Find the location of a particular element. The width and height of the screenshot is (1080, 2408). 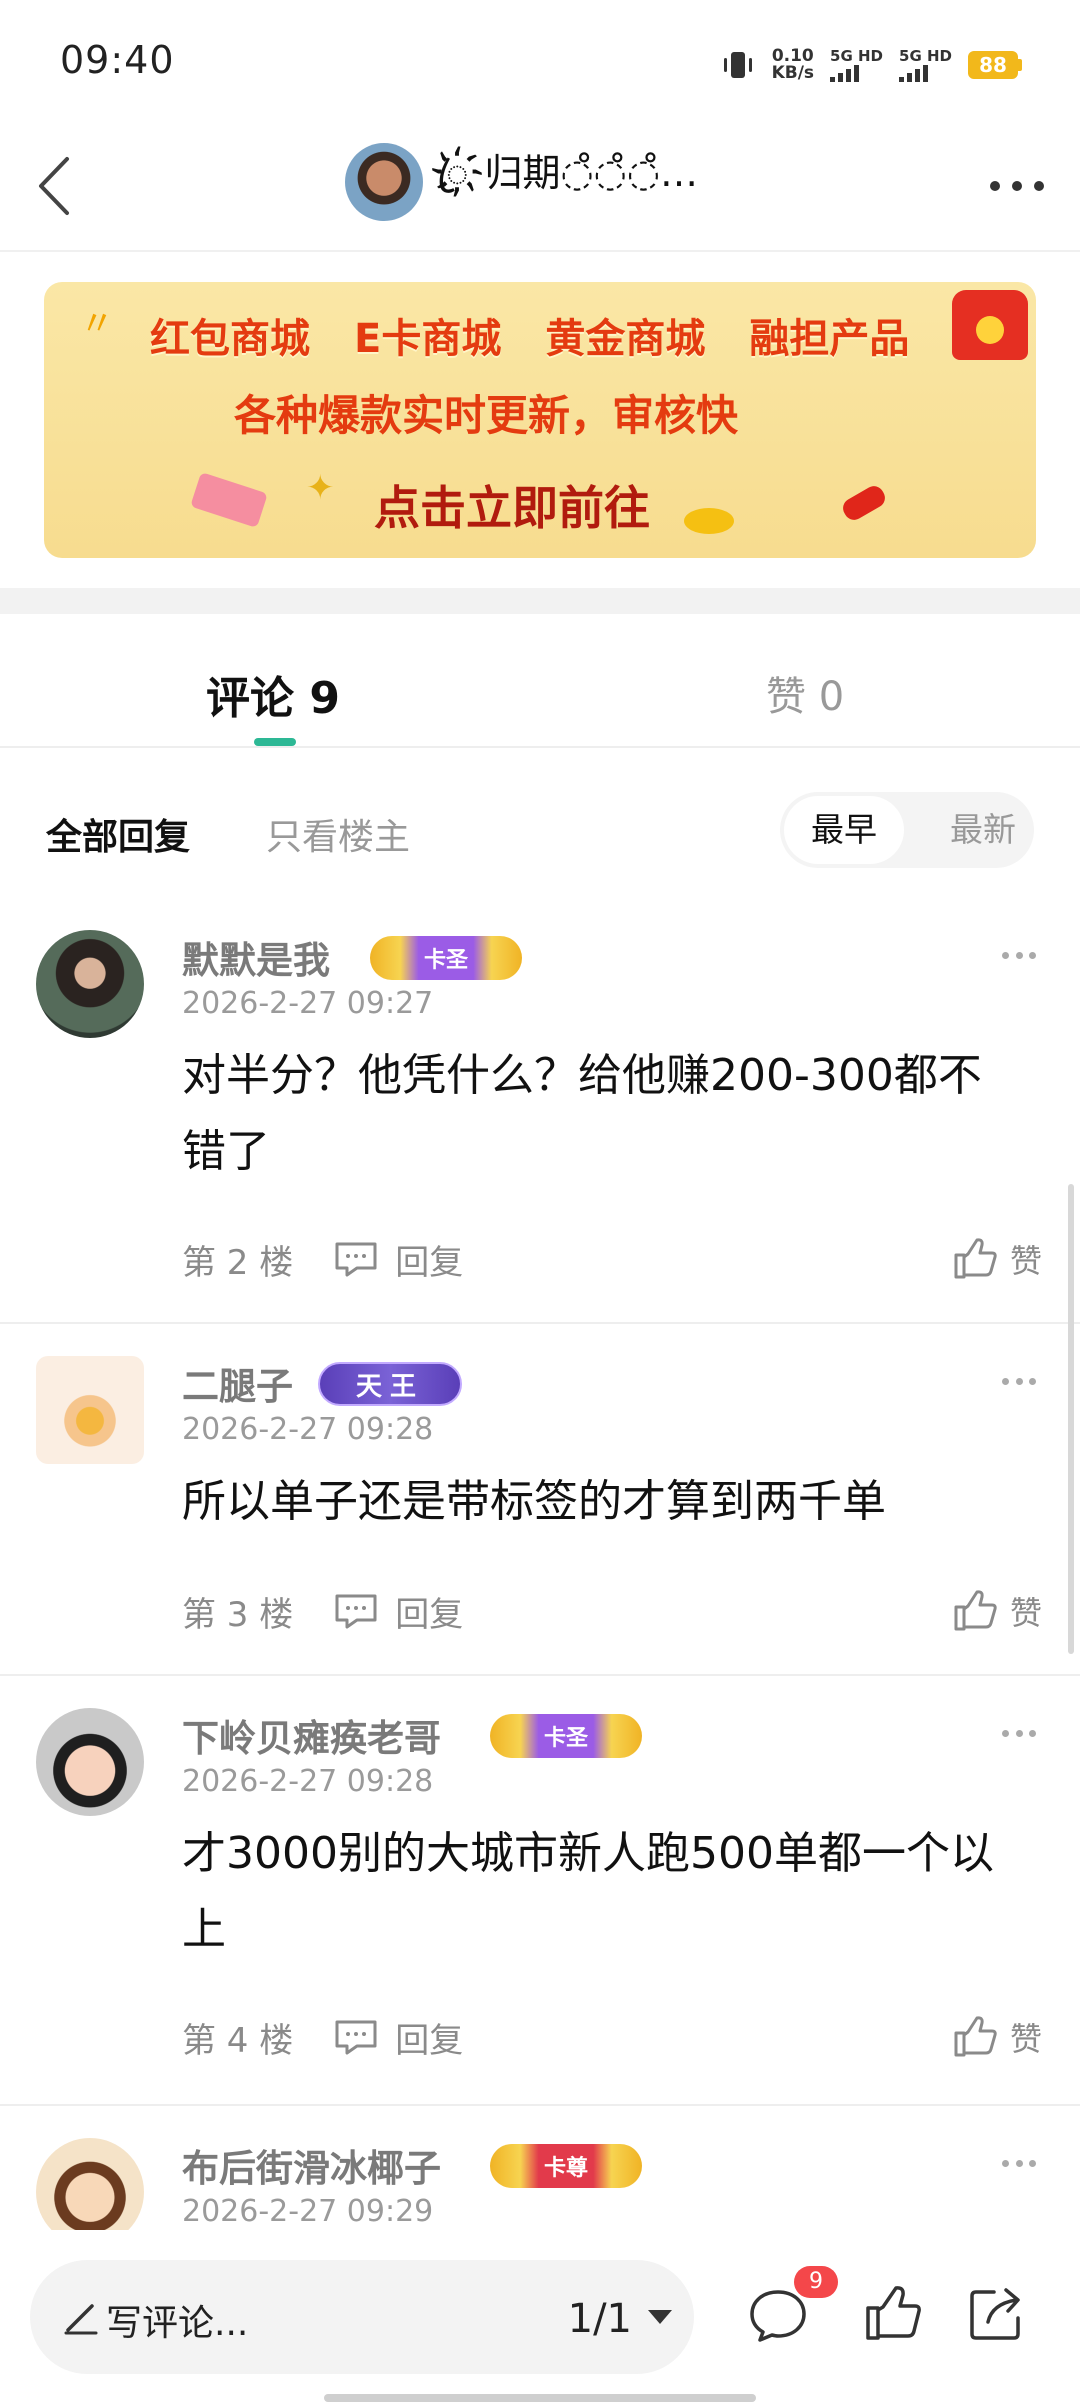

comment-compose-field: 写评论... 1/1 is located at coordinates (362, 2317).